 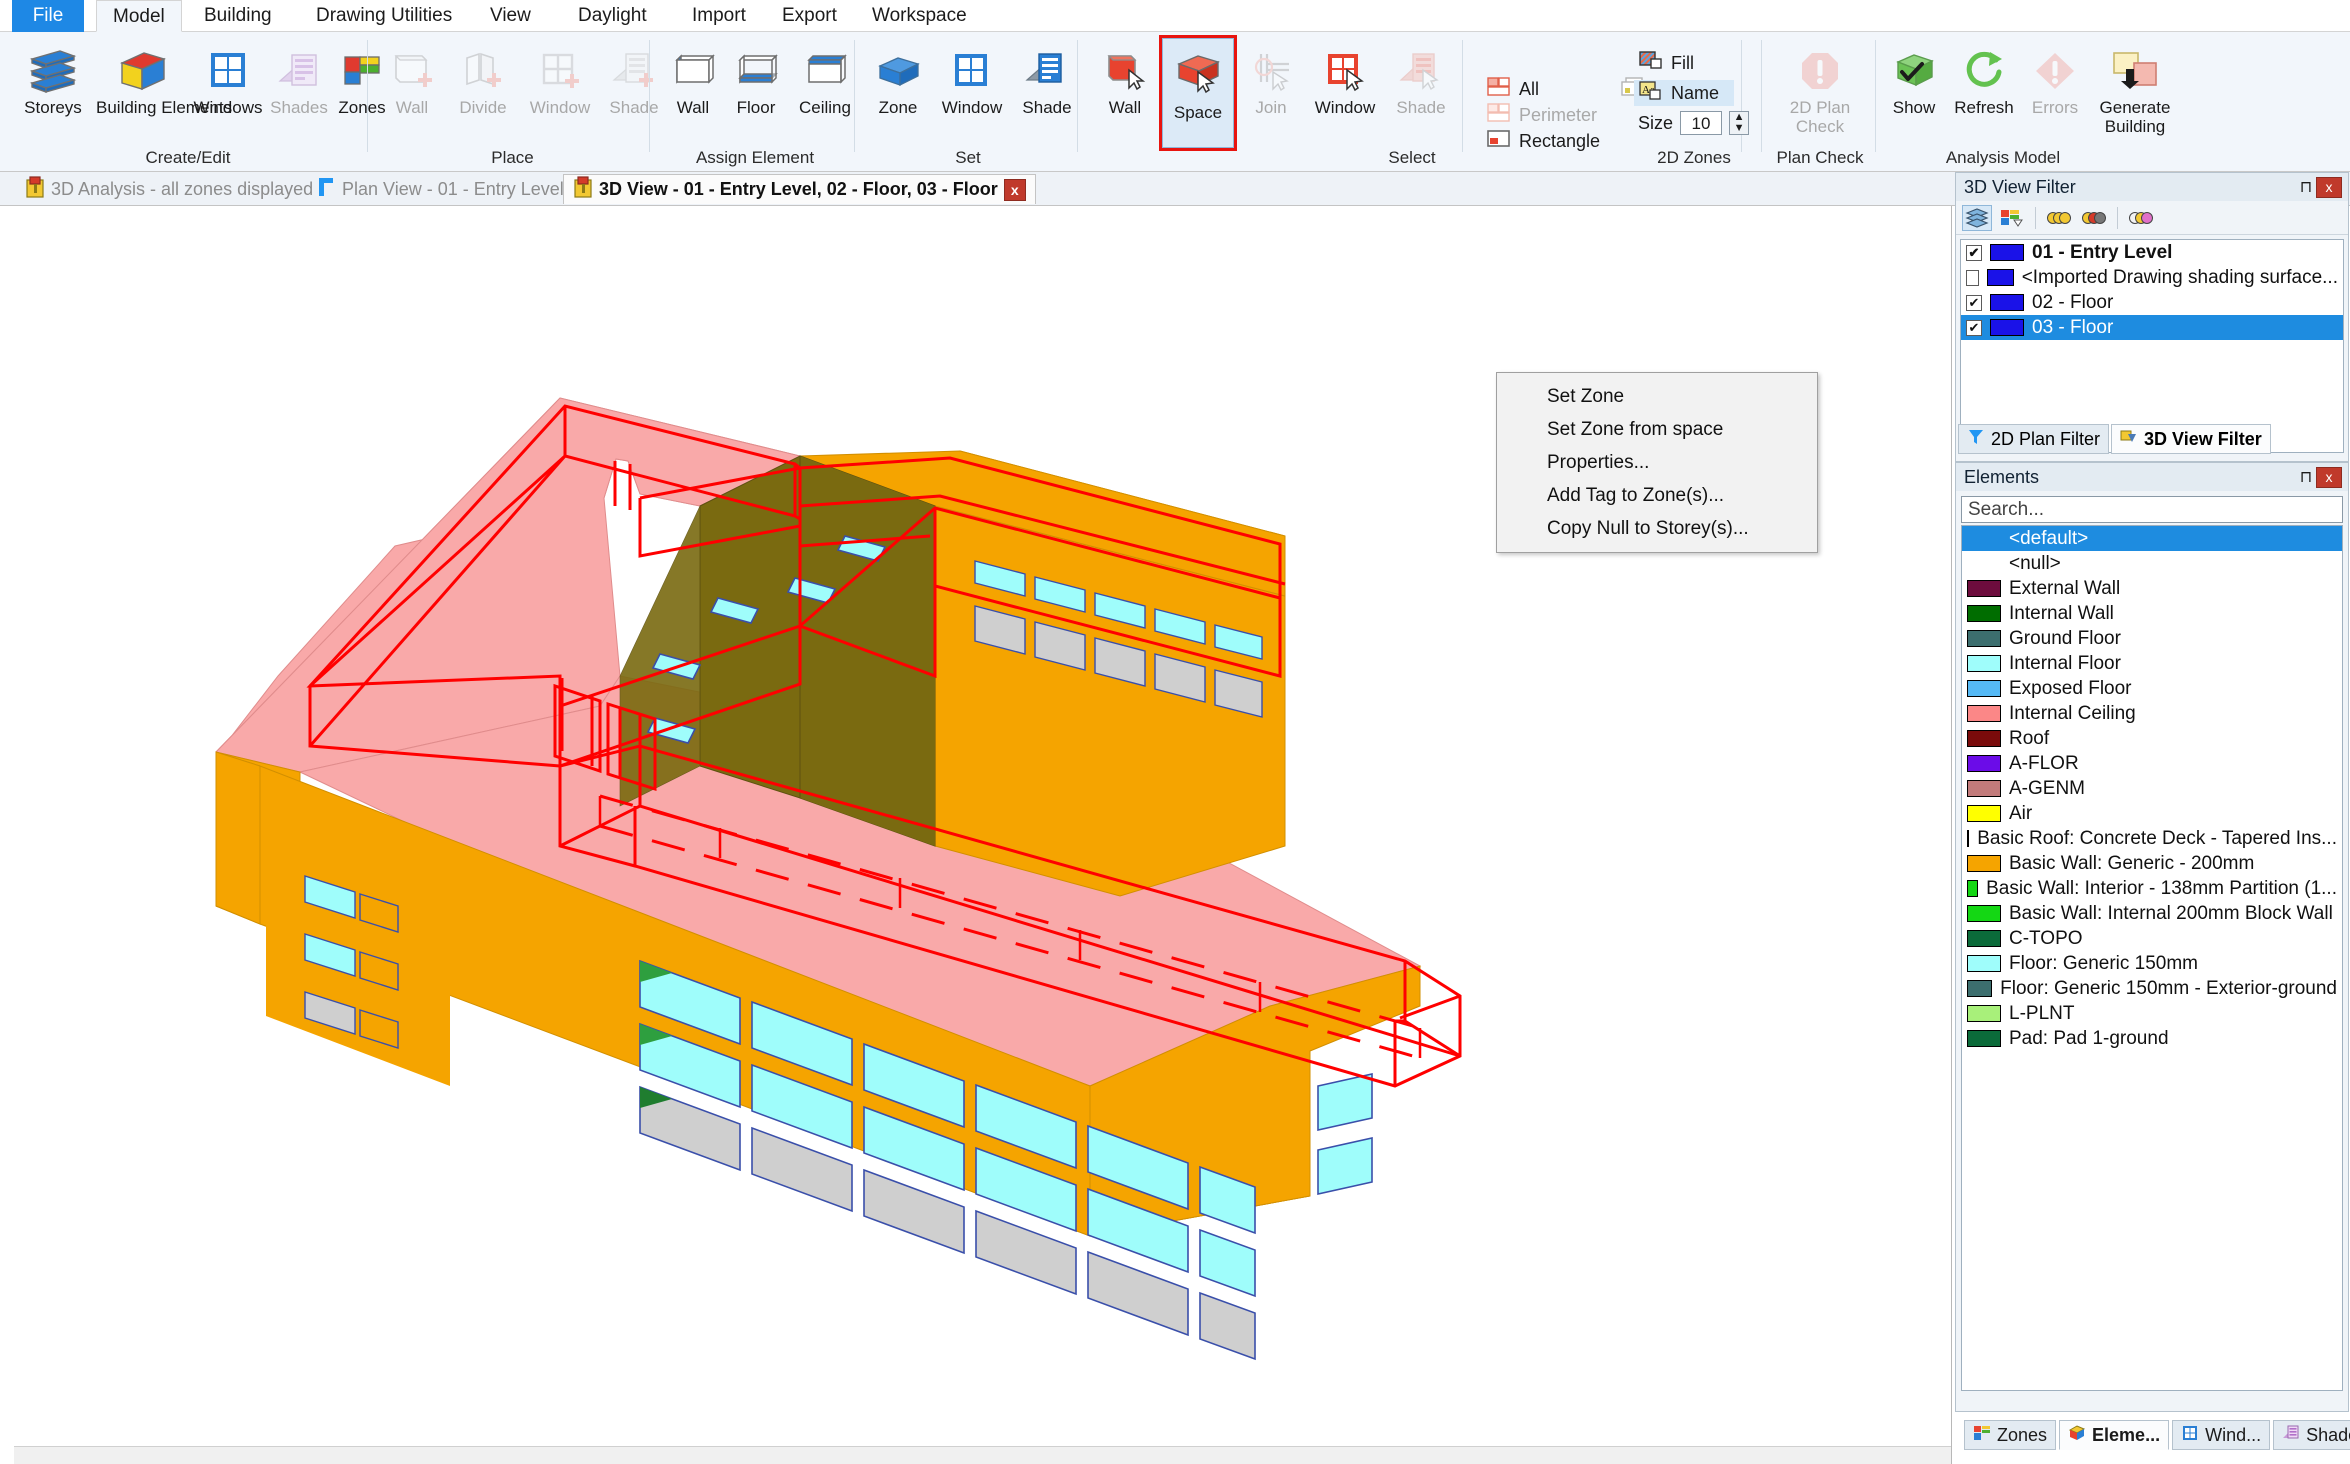 I want to click on set-shade-button: Shade, so click(x=1047, y=79).